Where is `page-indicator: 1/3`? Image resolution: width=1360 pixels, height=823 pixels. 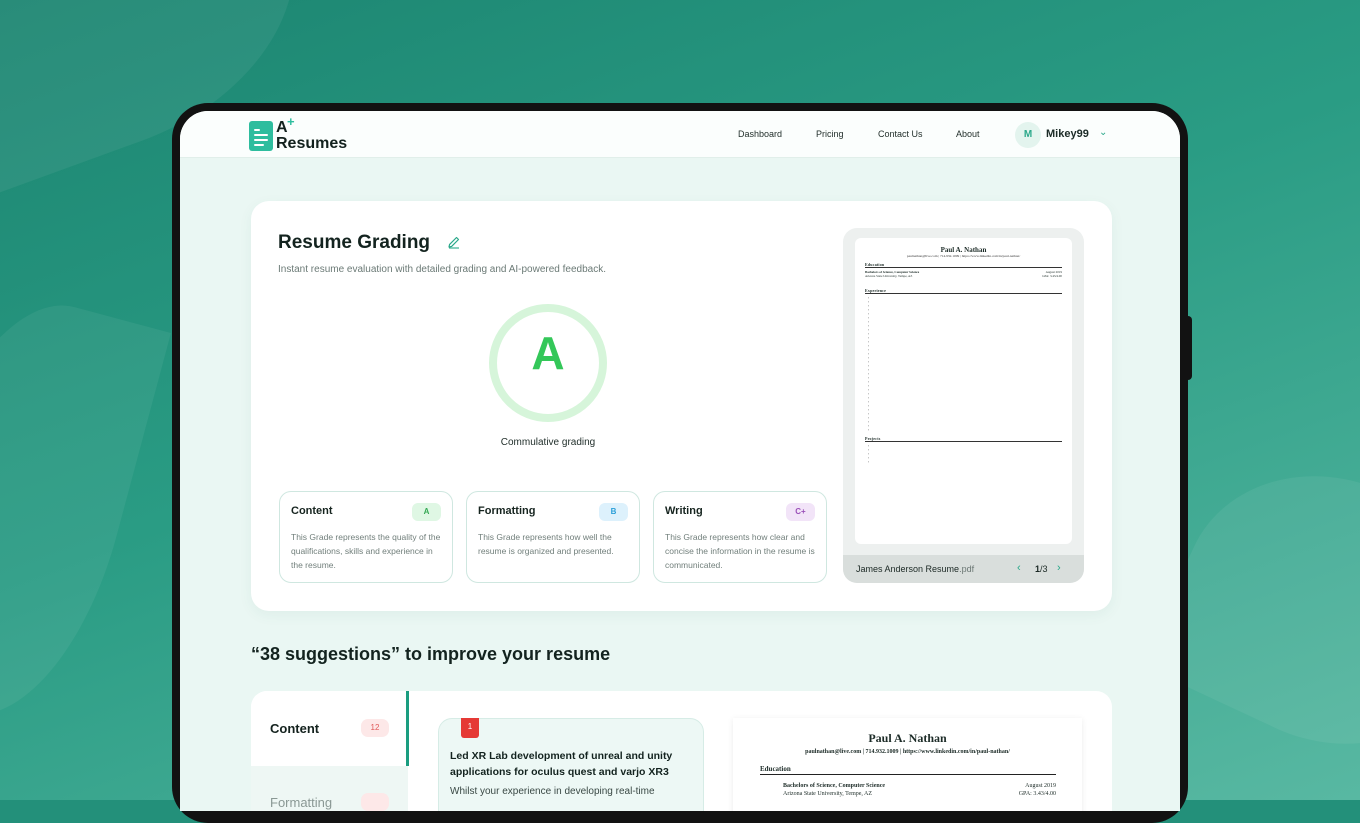
page-indicator: 1/3 is located at coordinates (1041, 569).